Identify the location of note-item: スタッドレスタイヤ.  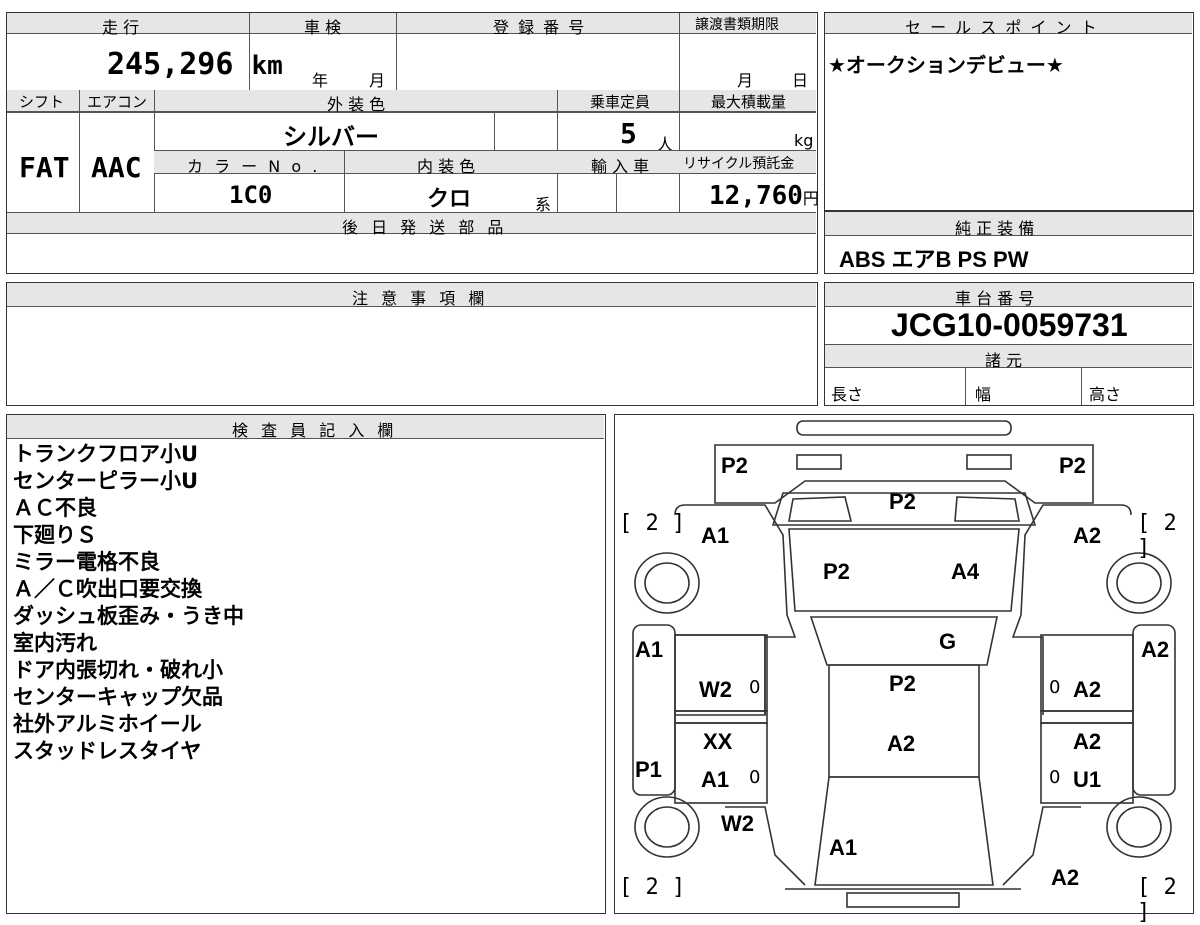
(107, 751).